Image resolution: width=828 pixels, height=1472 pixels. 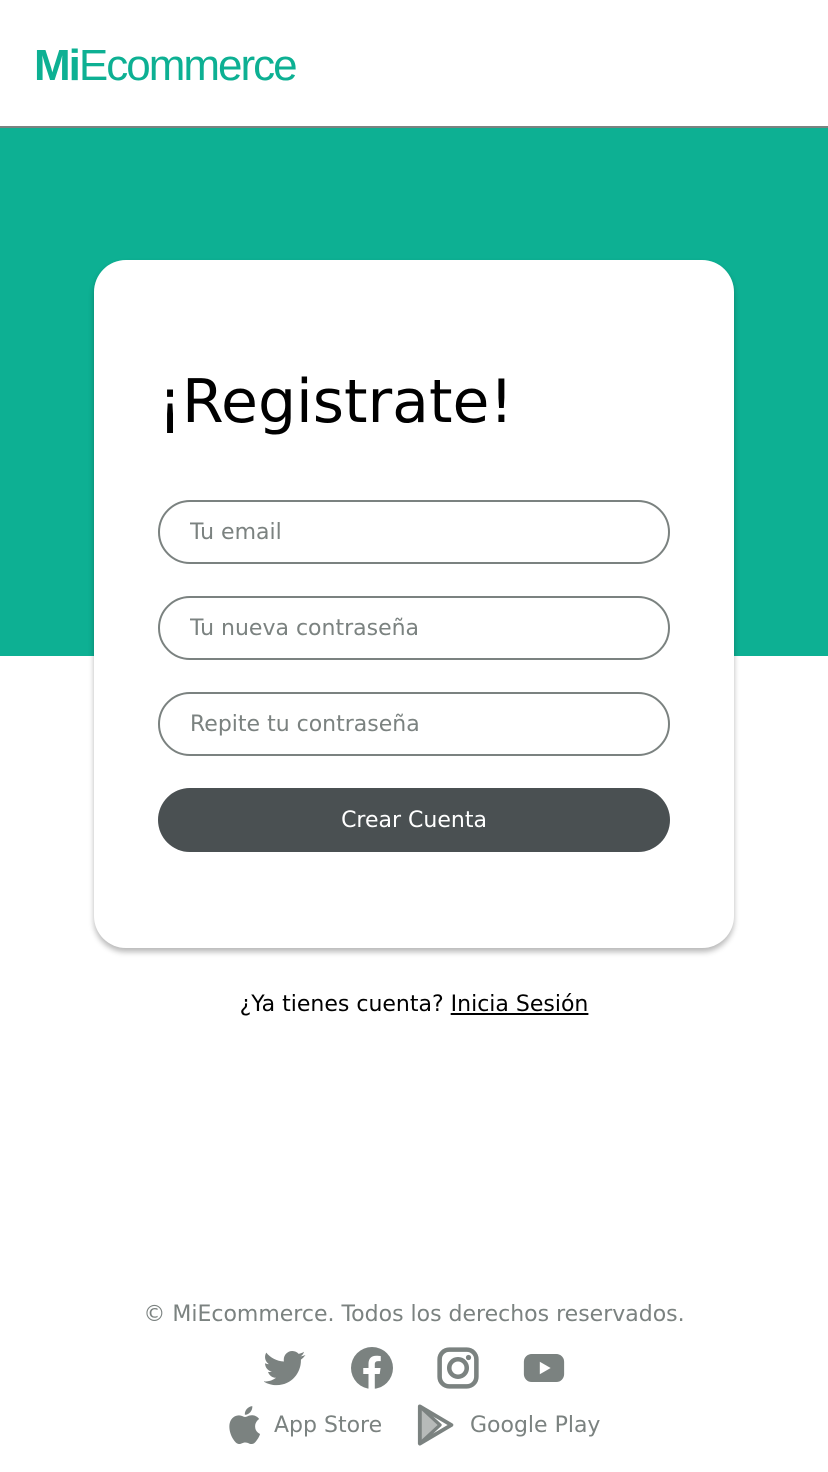 What do you see at coordinates (458, 1368) in the screenshot?
I see `instagram-icon` at bounding box center [458, 1368].